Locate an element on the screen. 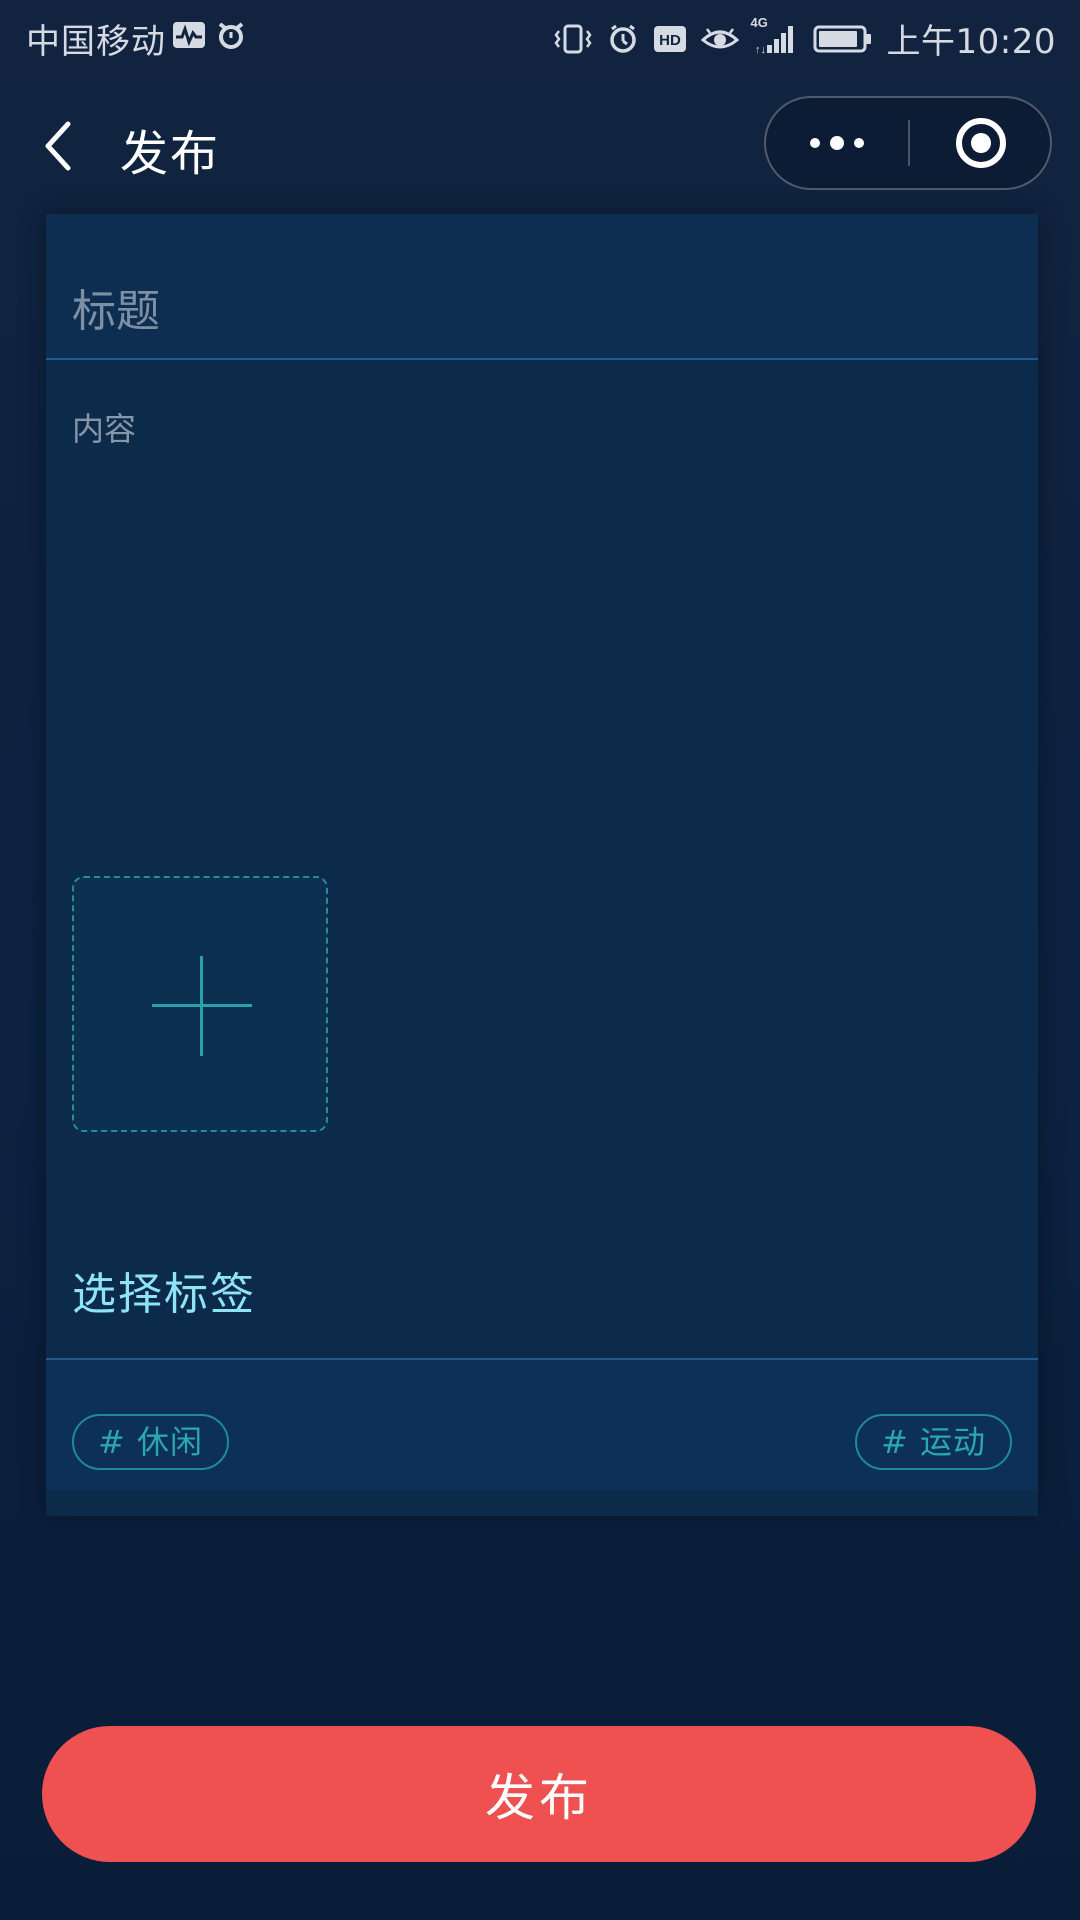 This screenshot has height=1920, width=1080. vibrate-icon is located at coordinates (573, 39).